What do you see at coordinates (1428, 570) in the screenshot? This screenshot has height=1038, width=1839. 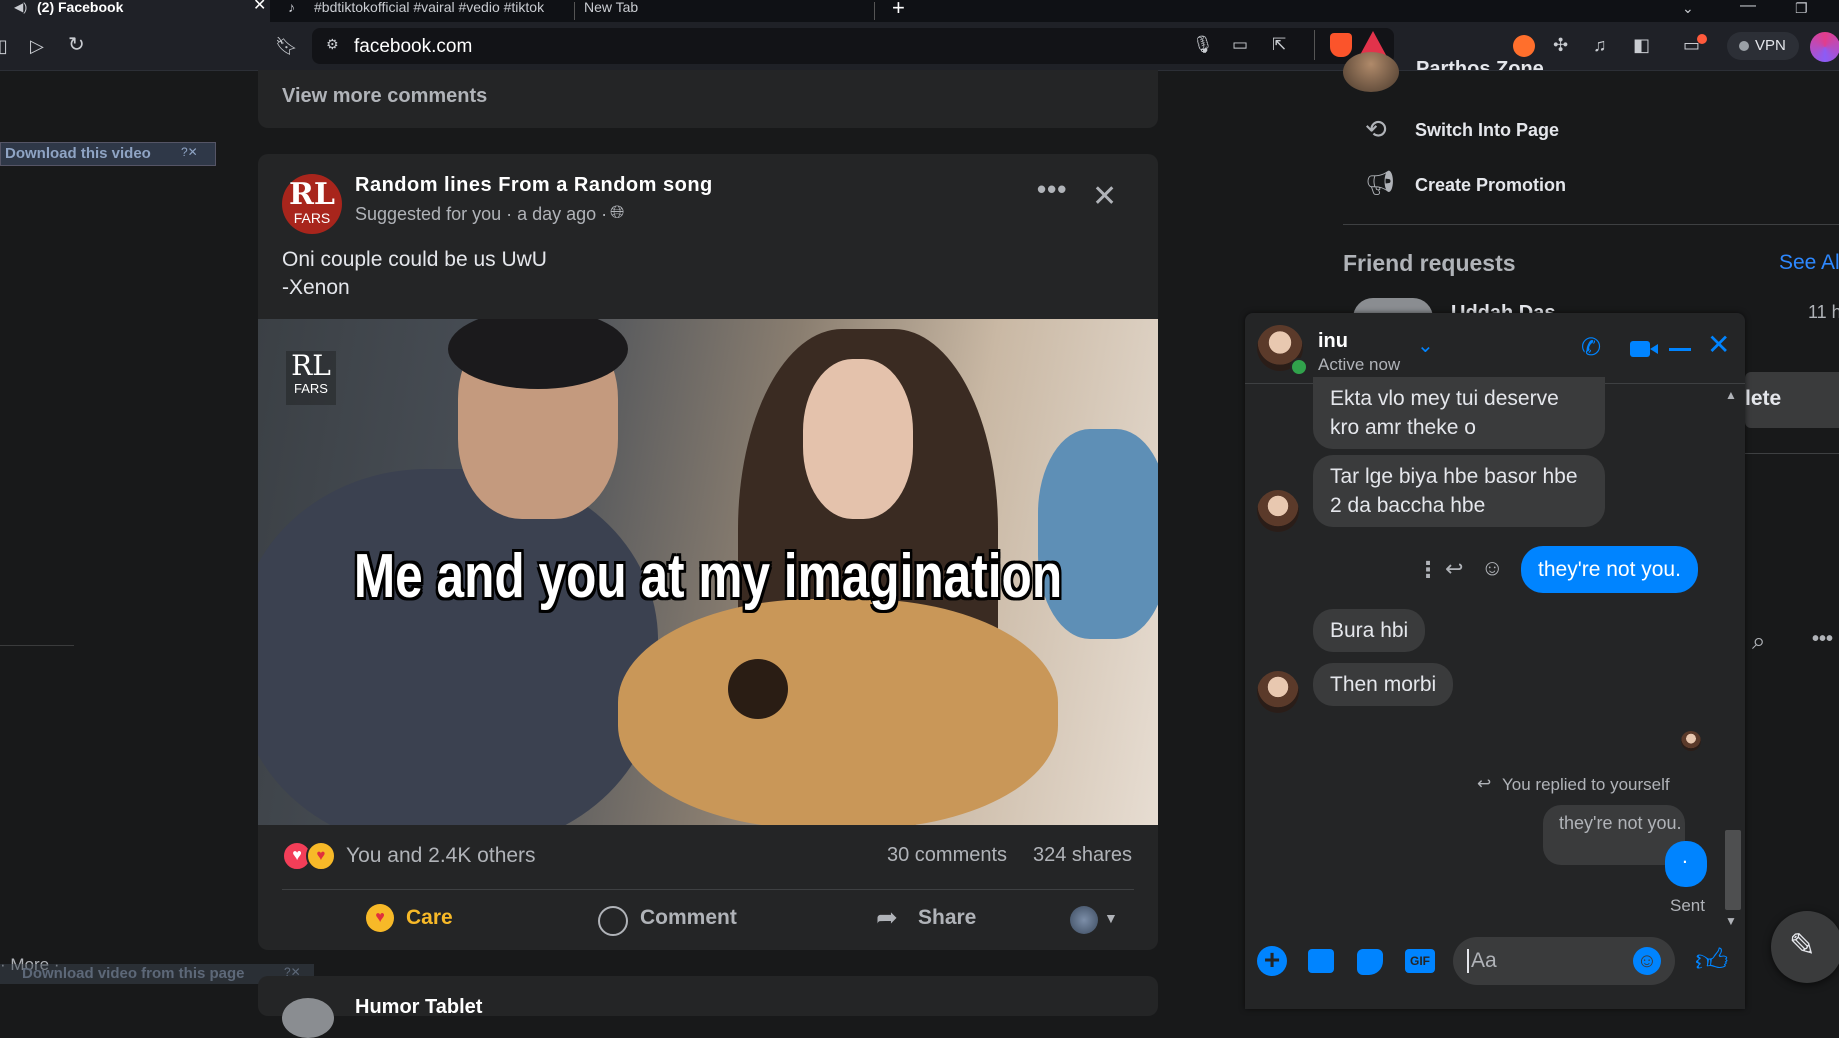 I see `message-options-icon: ⋮` at bounding box center [1428, 570].